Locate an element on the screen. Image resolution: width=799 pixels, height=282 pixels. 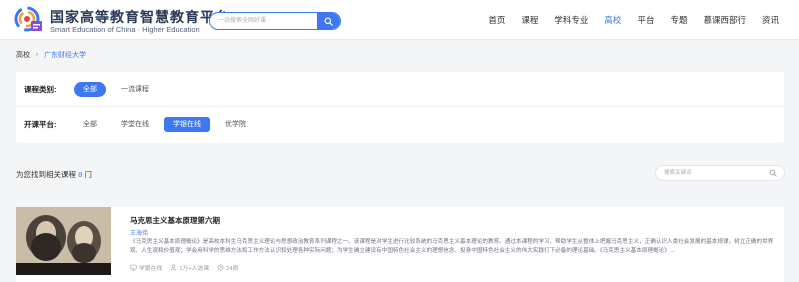
global-search-box is located at coordinates (275, 21).